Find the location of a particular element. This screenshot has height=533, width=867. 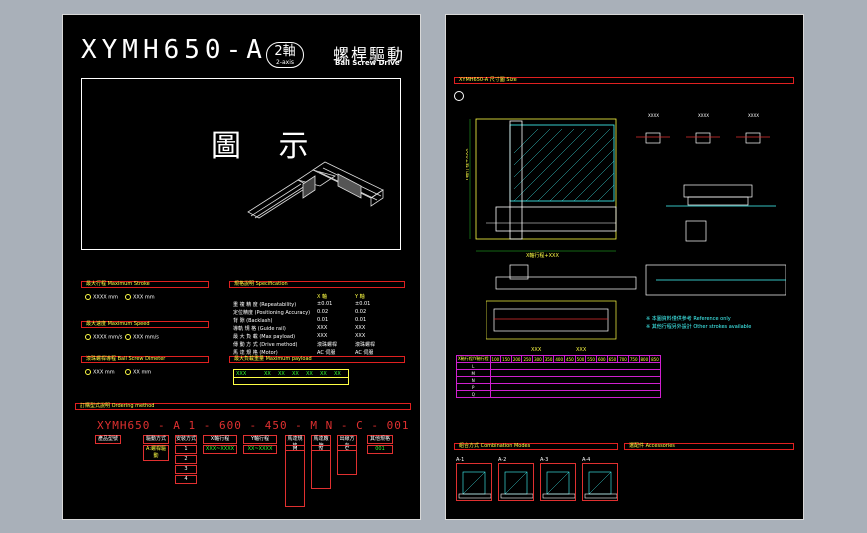

order-extra-1: 2 is located at coordinates (186, 459).